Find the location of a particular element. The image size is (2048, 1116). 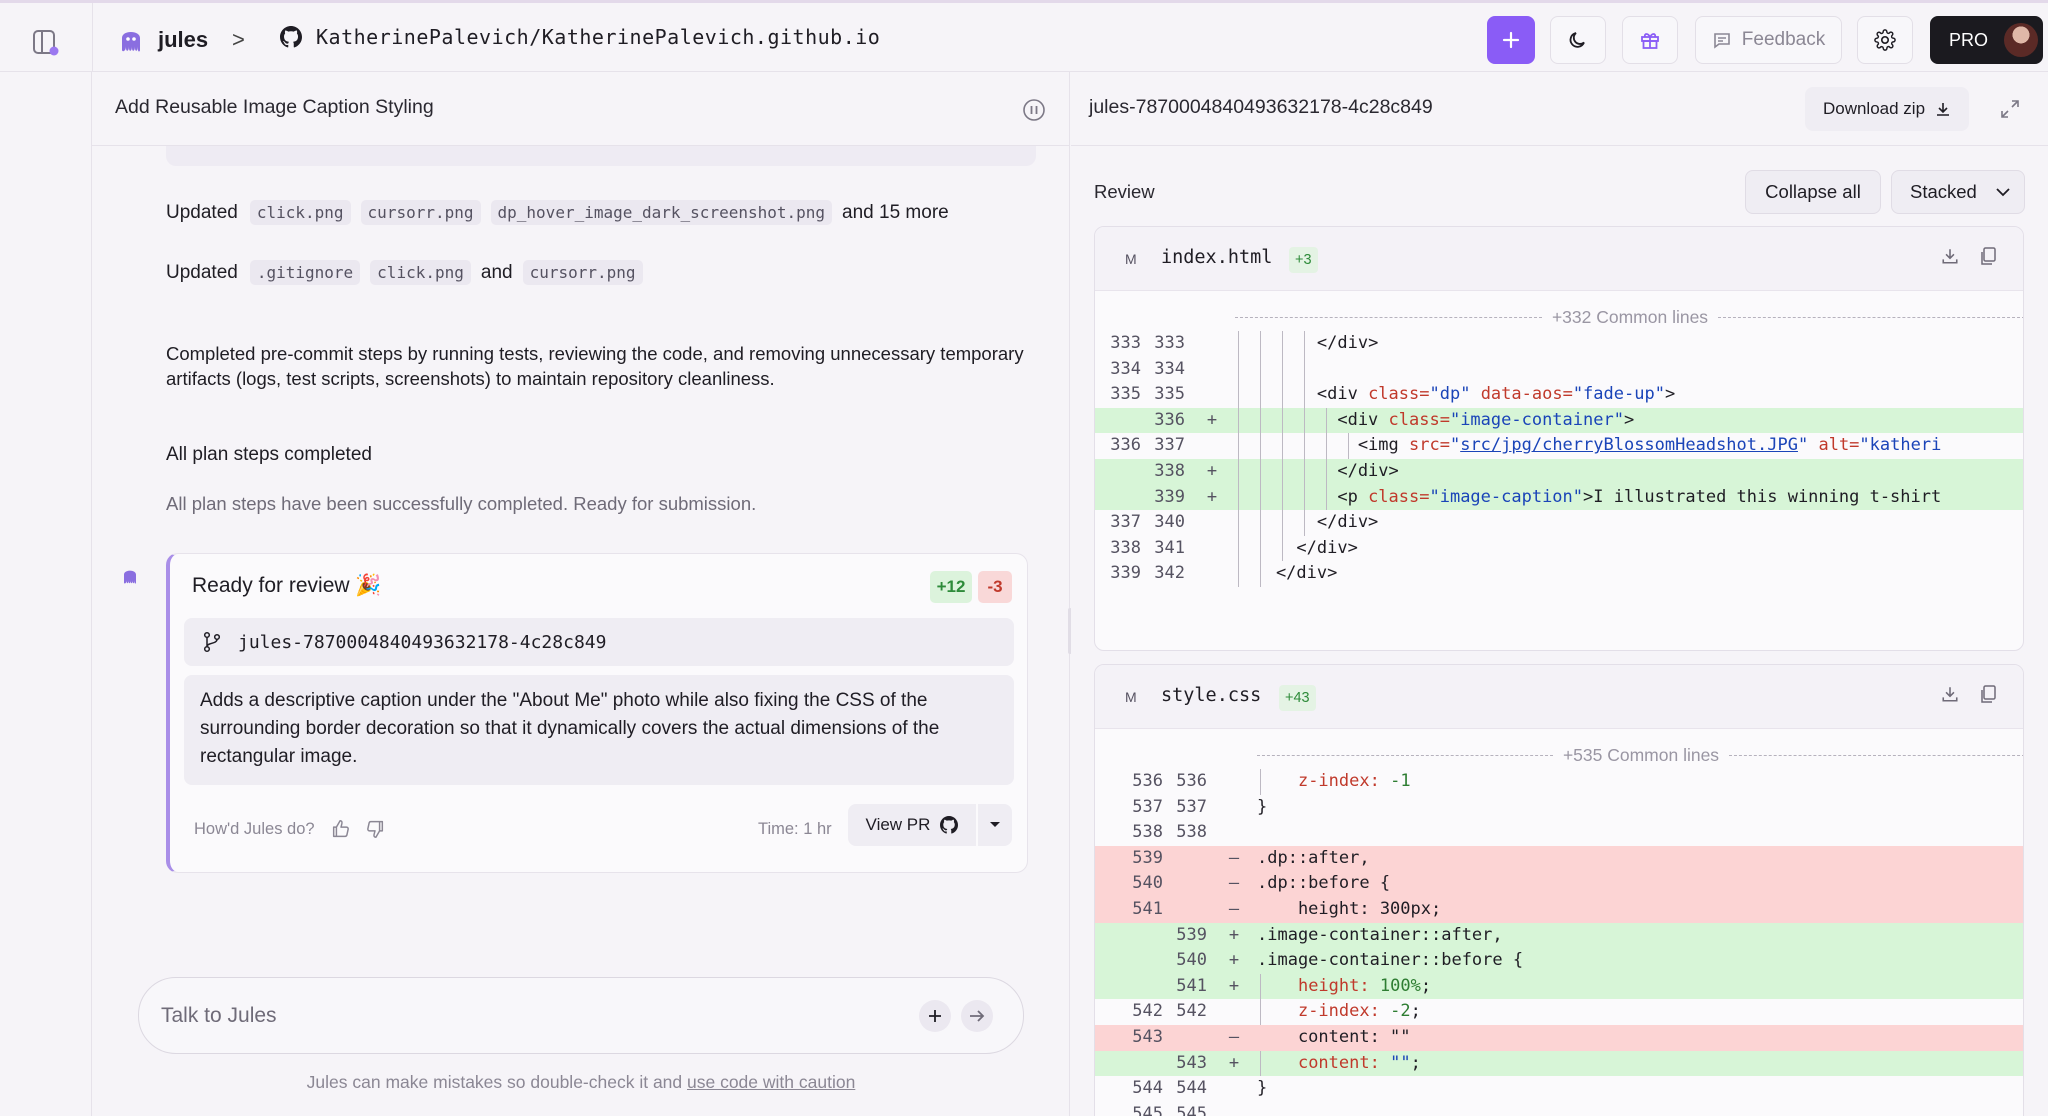

new-task-button is located at coordinates (1511, 40).